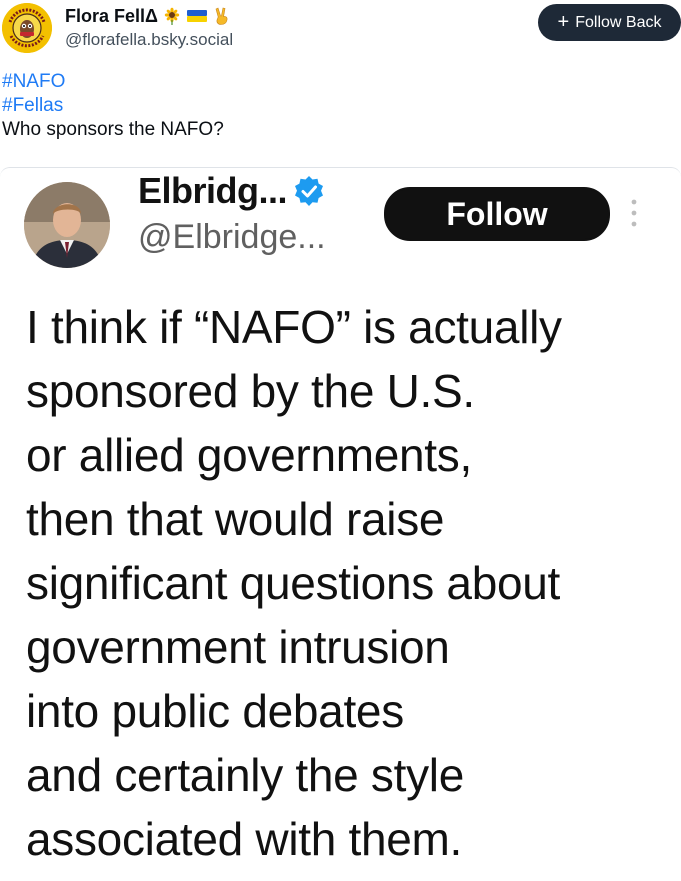  Describe the element at coordinates (309, 191) in the screenshot. I see `verified-badge-icon` at that location.